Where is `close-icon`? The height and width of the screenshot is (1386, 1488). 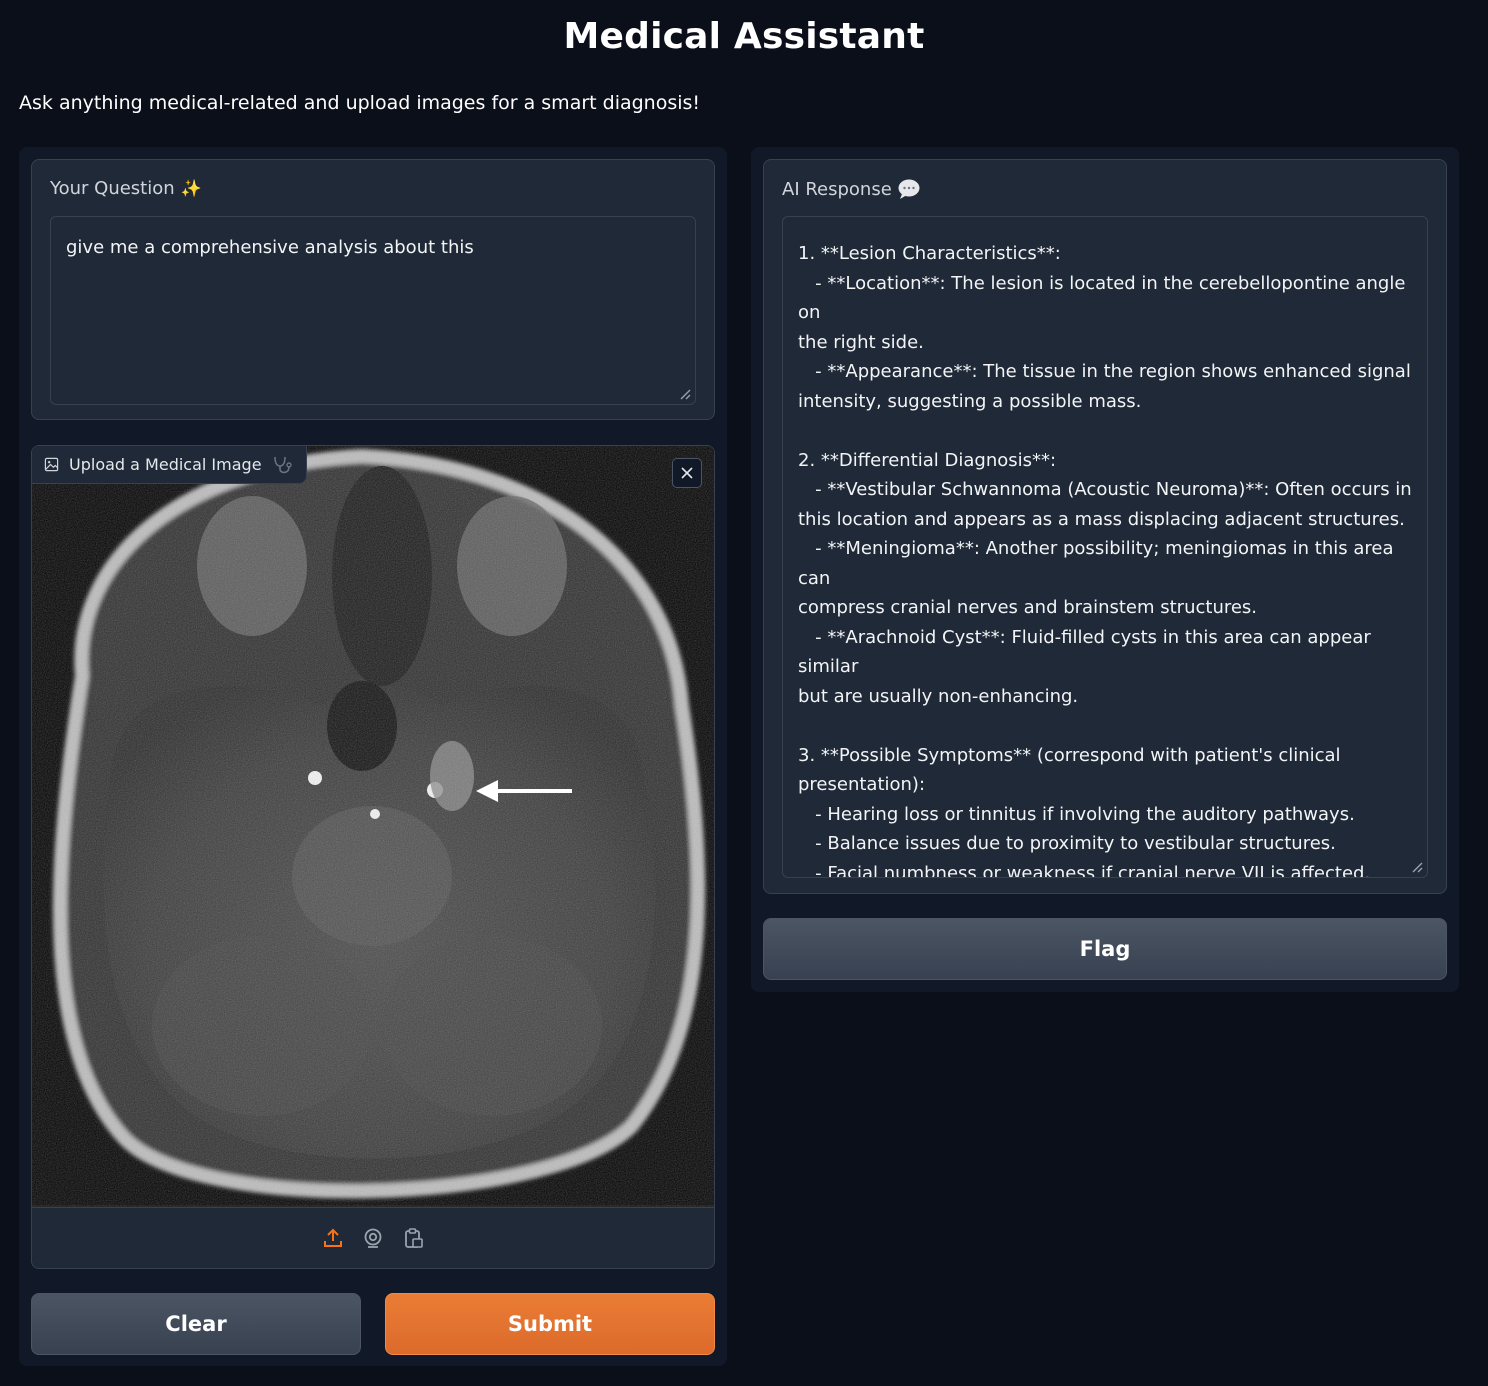
close-icon is located at coordinates (687, 473).